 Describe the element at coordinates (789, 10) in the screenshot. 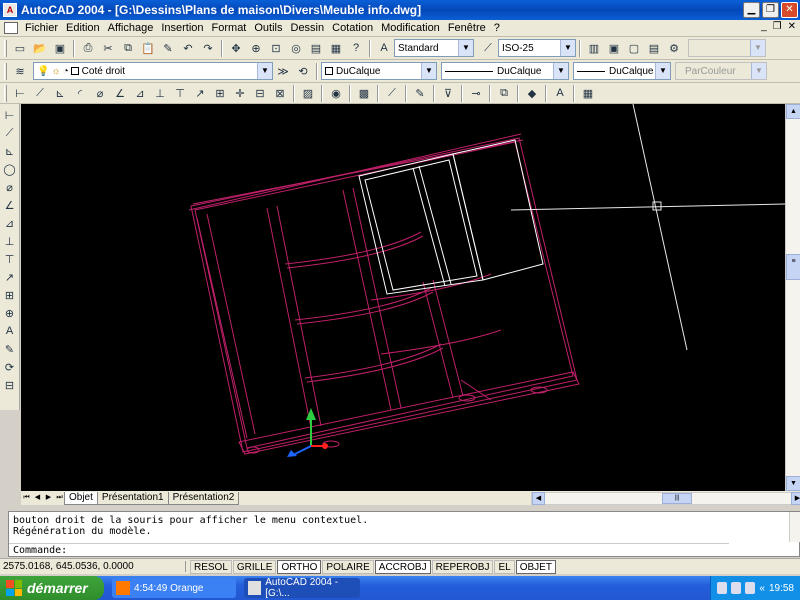

I see `close-button: ✕` at that location.